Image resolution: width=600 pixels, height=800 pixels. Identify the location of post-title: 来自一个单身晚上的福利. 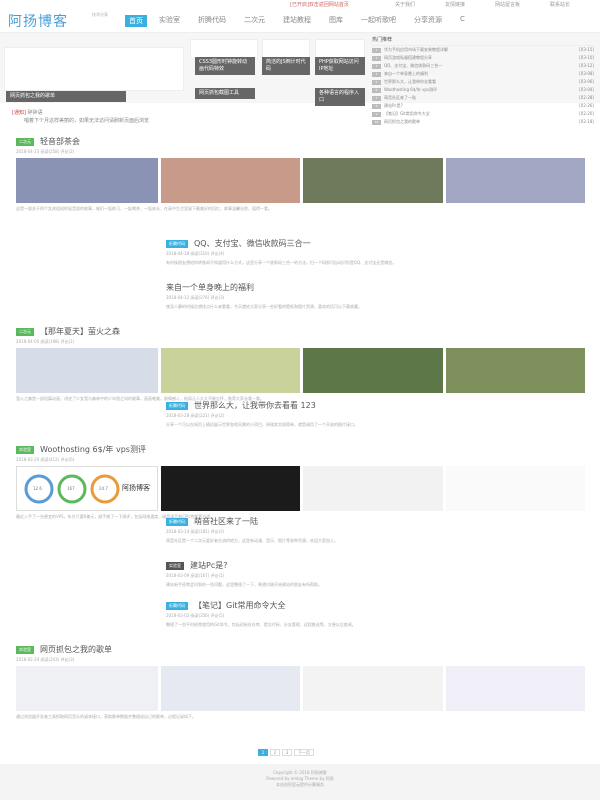
(210, 287).